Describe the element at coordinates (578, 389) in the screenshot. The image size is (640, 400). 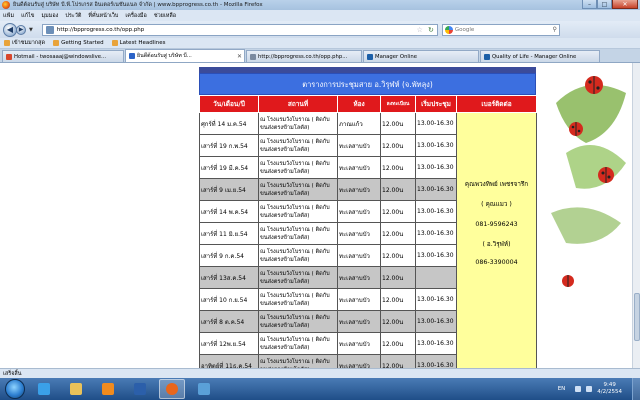
I see `network-icon` at that location.